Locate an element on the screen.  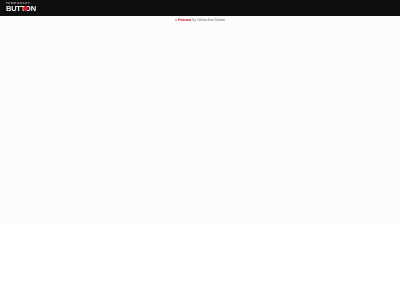
logo-red-circle-icon is located at coordinates (25, 8).